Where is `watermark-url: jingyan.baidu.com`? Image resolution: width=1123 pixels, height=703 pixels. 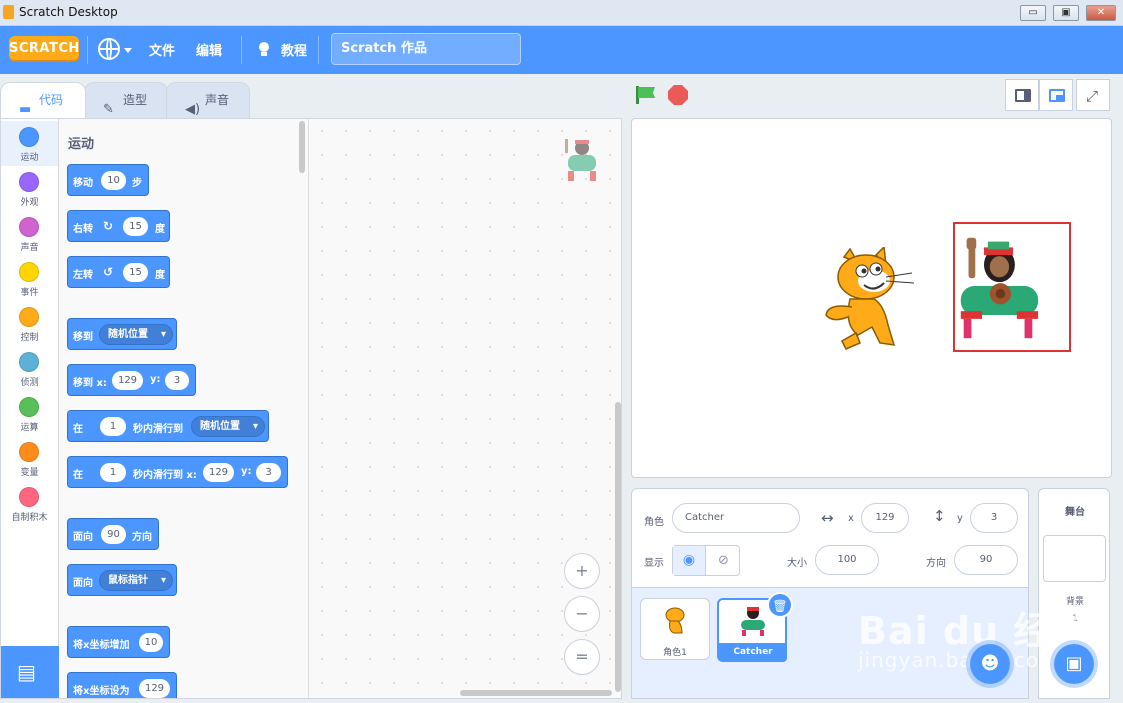
watermark-url: jingyan.baidu.com is located at coordinates (959, 660).